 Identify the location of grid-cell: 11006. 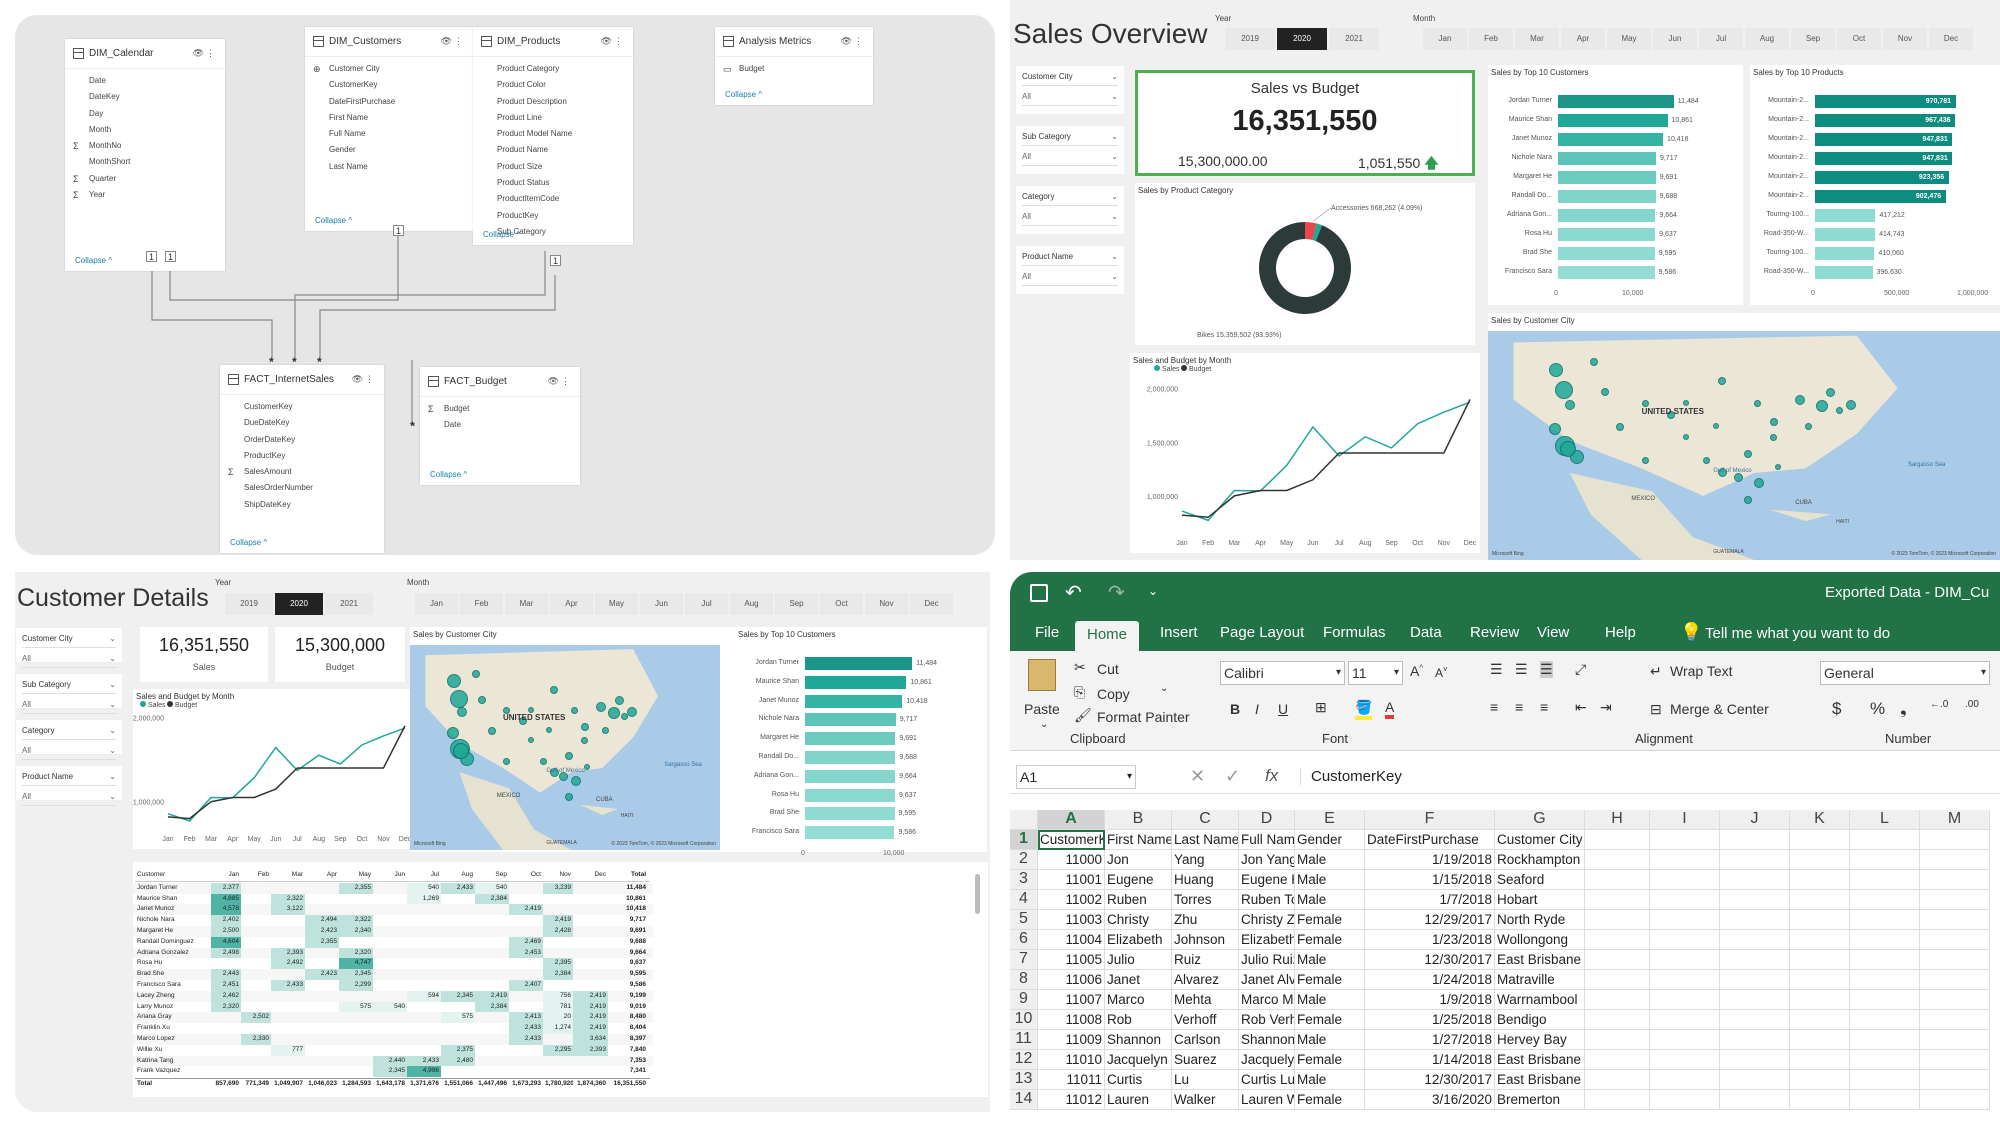
(1071, 980).